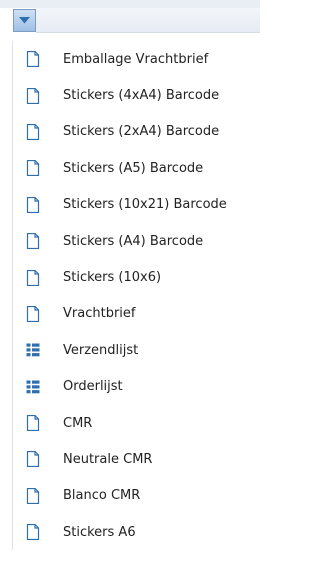 The width and height of the screenshot is (320, 564). Describe the element at coordinates (130, 4) in the screenshot. I see `toolbar-strip` at that location.